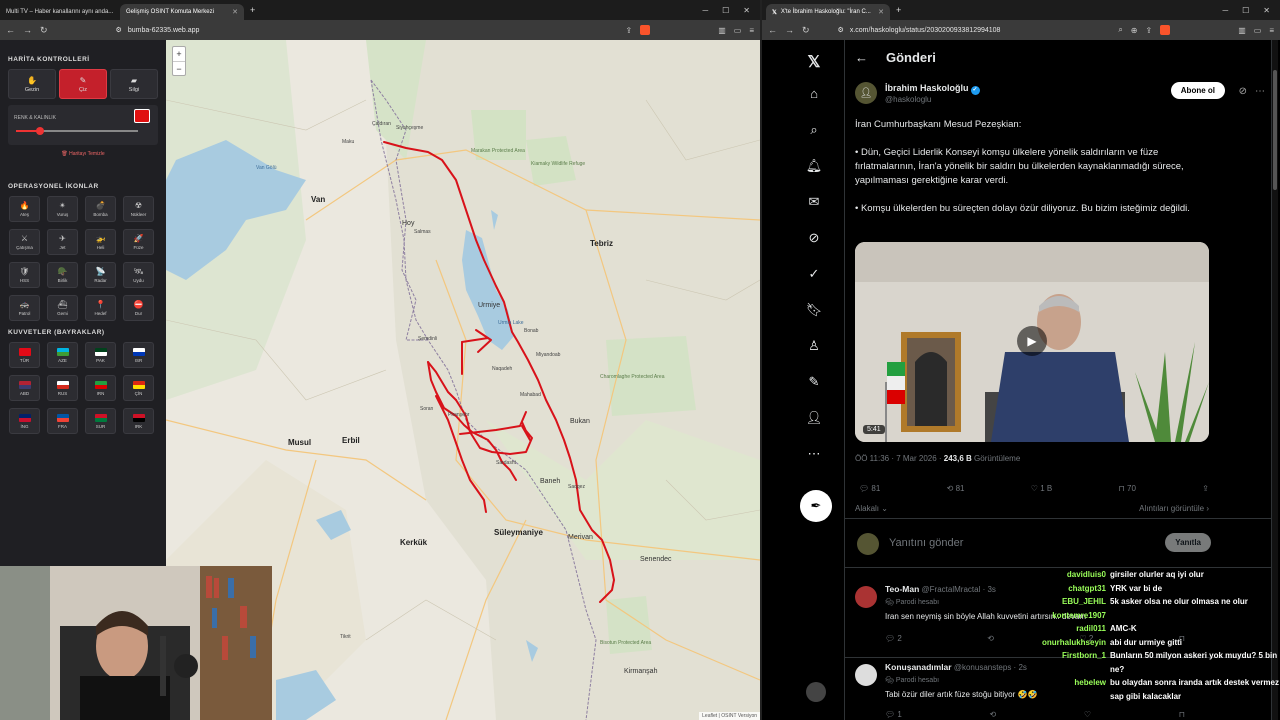  I want to click on color-picker, so click(142, 116).